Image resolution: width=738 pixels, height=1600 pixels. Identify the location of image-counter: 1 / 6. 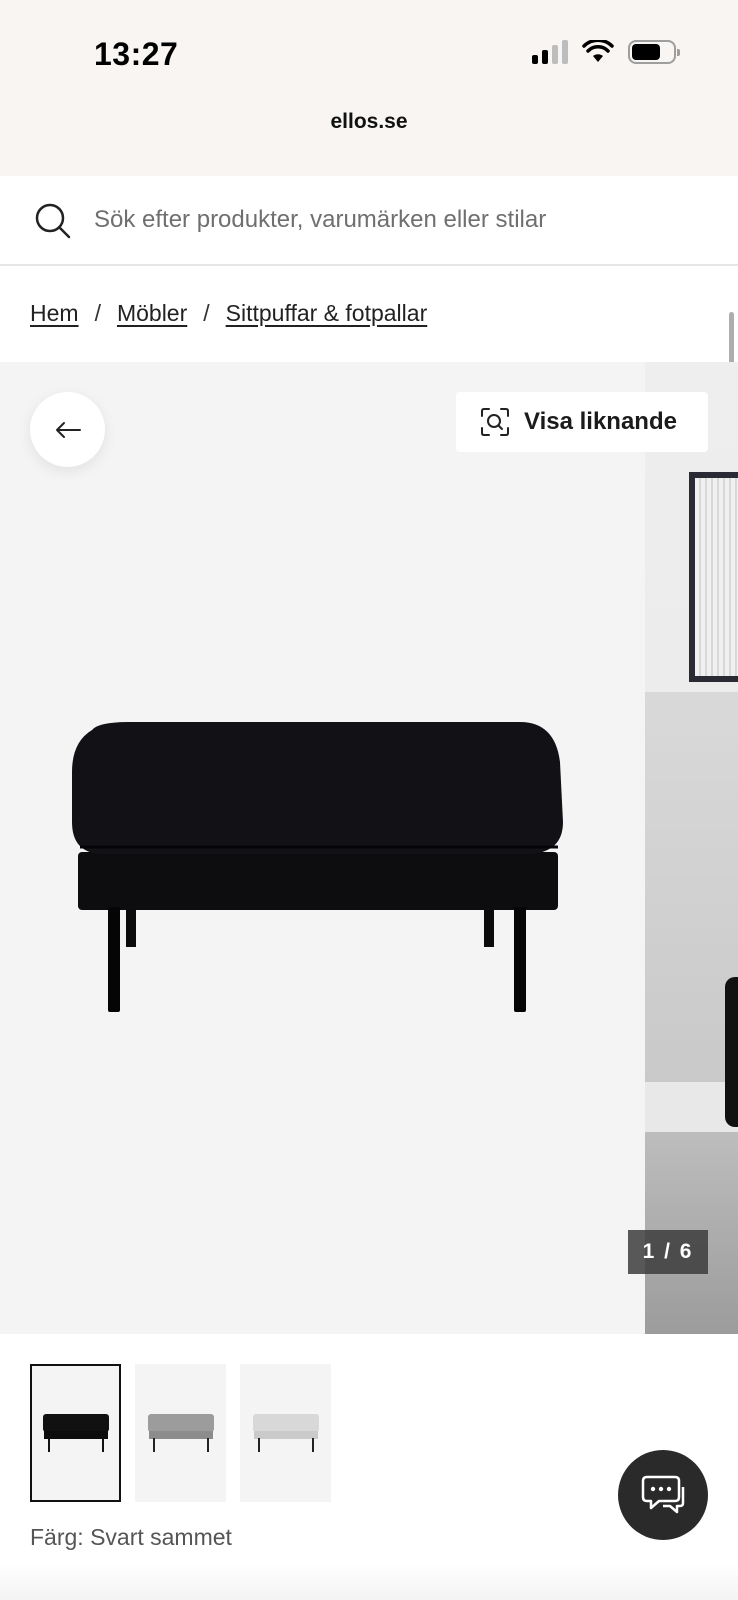
(668, 1252).